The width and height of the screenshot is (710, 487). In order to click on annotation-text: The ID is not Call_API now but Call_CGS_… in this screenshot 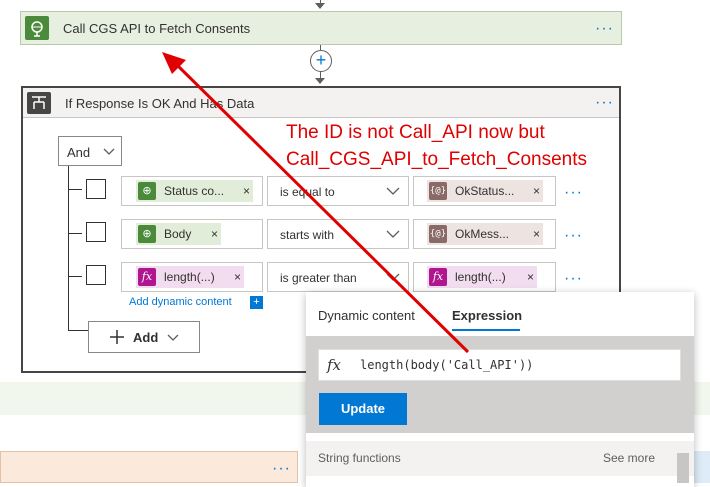, I will do `click(436, 146)`.